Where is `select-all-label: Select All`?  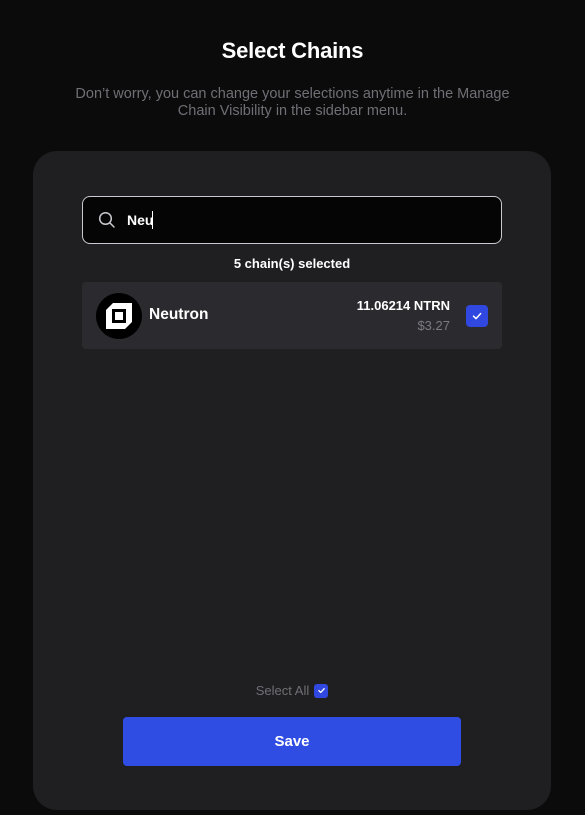 select-all-label: Select All is located at coordinates (282, 690).